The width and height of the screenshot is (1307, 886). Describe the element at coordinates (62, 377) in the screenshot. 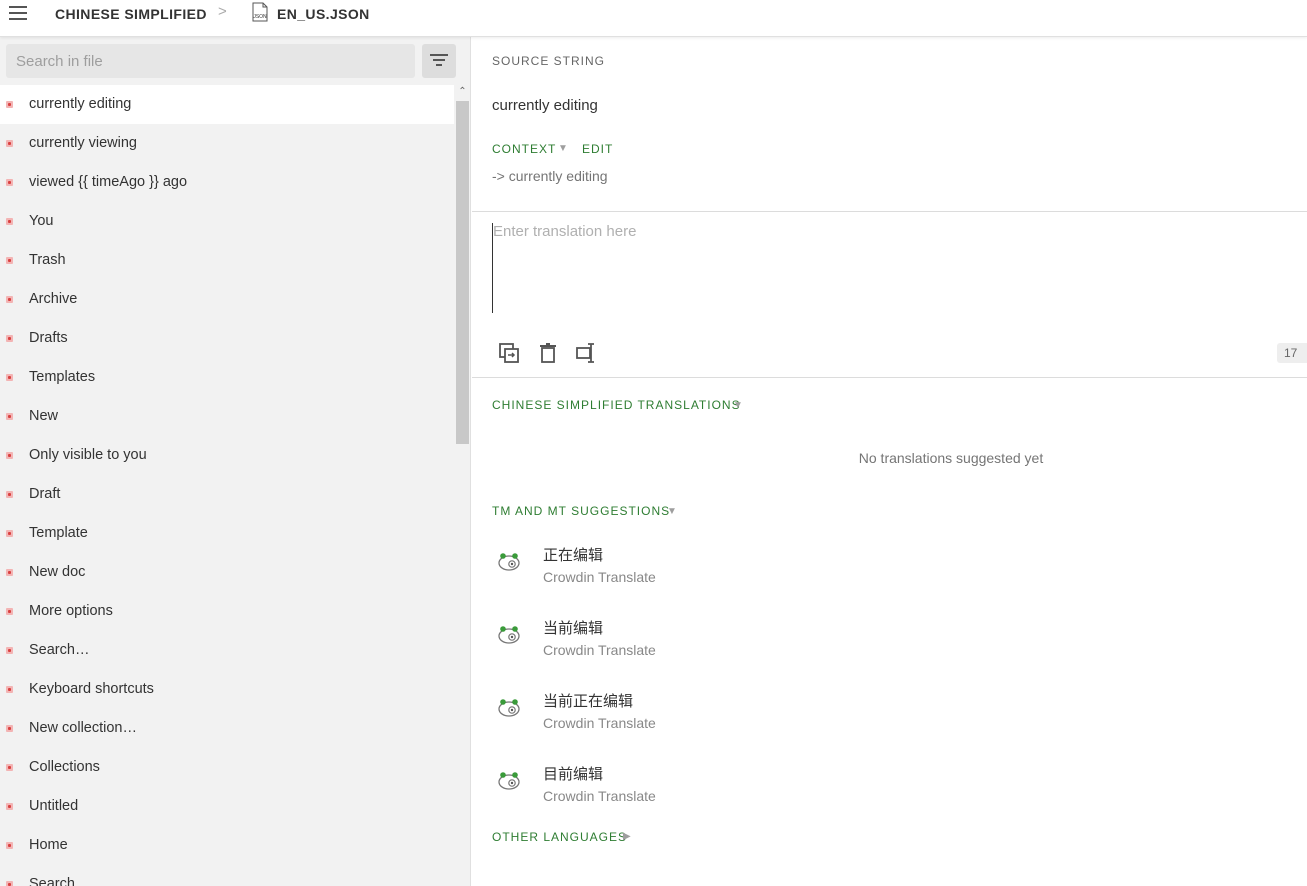

I see `string-list-item-label: Templates` at that location.